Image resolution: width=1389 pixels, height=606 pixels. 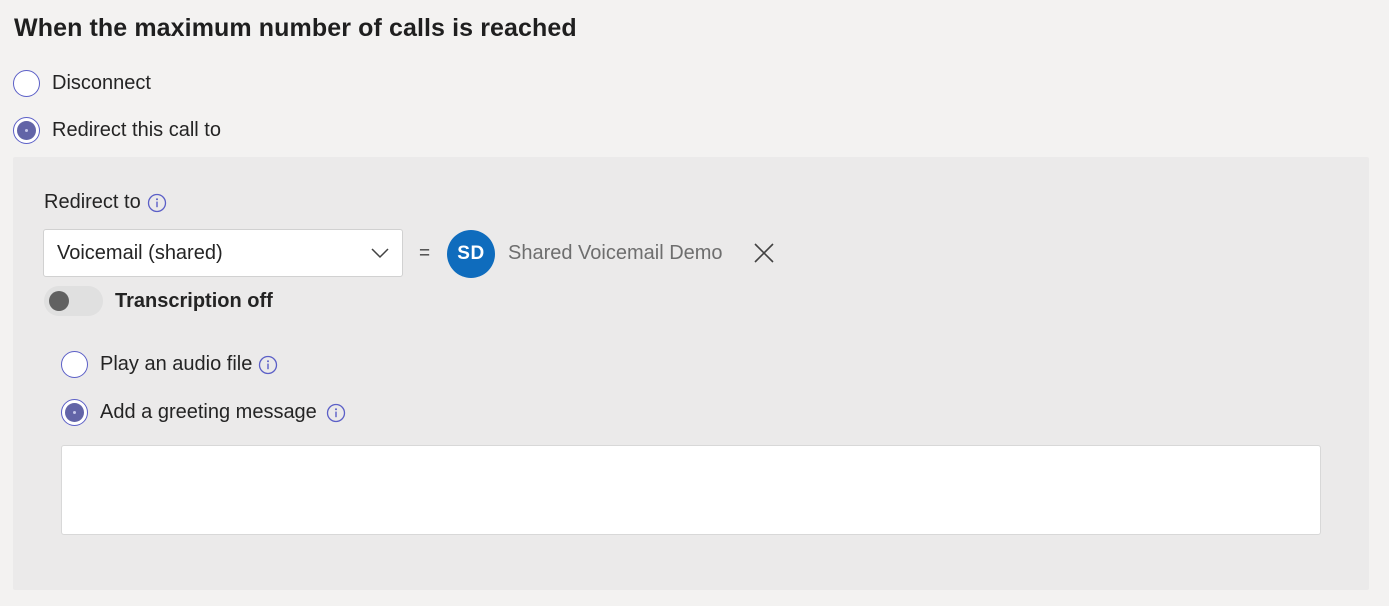 What do you see at coordinates (26, 83) in the screenshot?
I see `disconnect-radio` at bounding box center [26, 83].